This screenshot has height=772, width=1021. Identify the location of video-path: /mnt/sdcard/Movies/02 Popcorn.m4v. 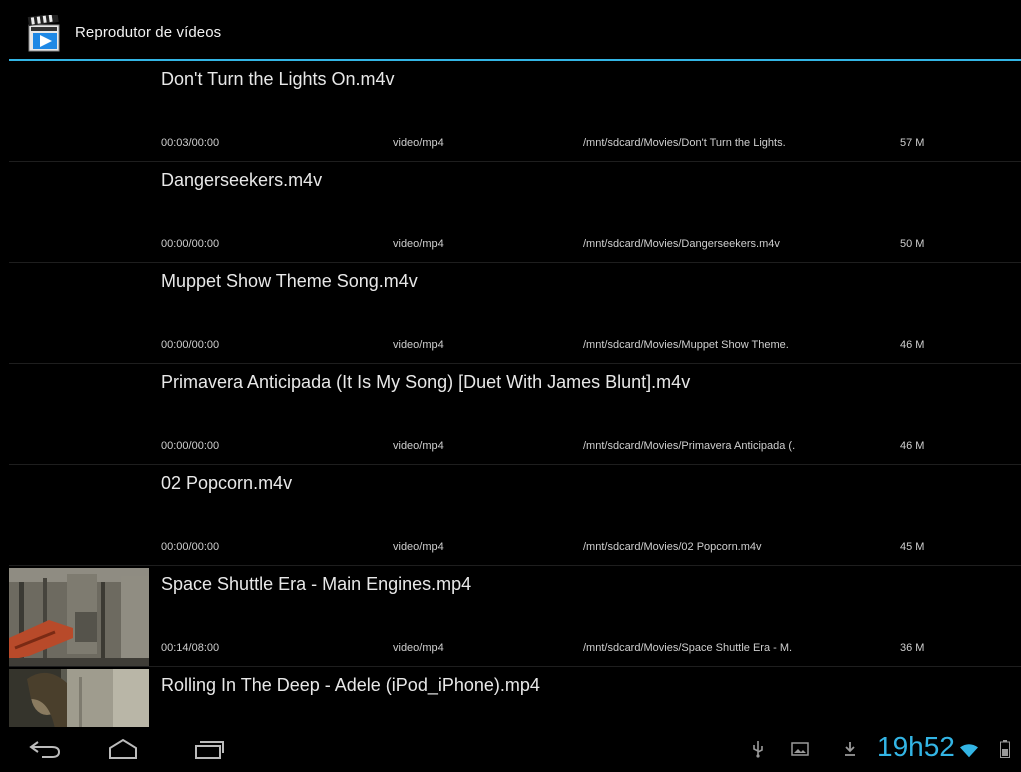
(672, 547).